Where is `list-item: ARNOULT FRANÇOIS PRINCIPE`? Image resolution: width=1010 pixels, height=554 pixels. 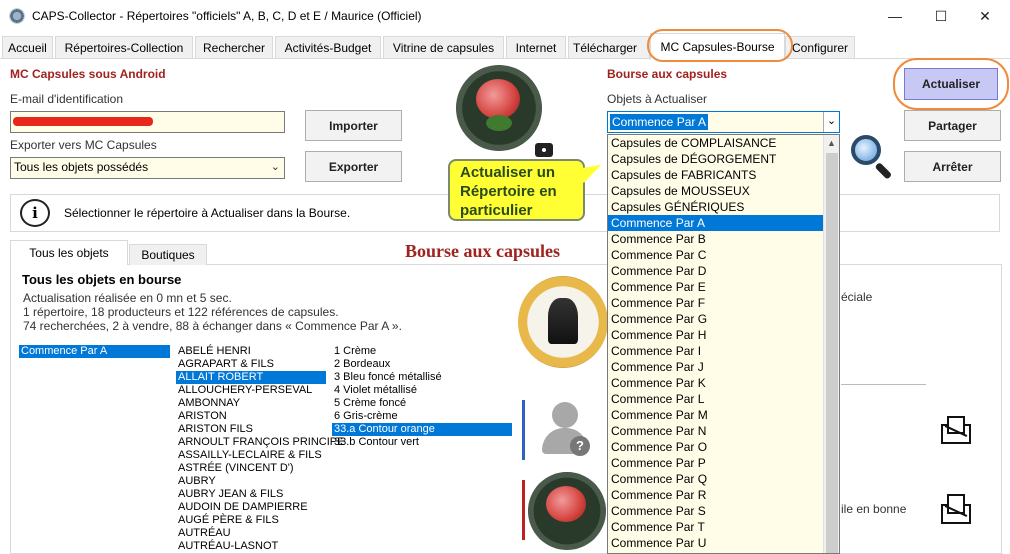
list-item: ARNOULT FRANÇOIS PRINCIPE is located at coordinates (260, 442).